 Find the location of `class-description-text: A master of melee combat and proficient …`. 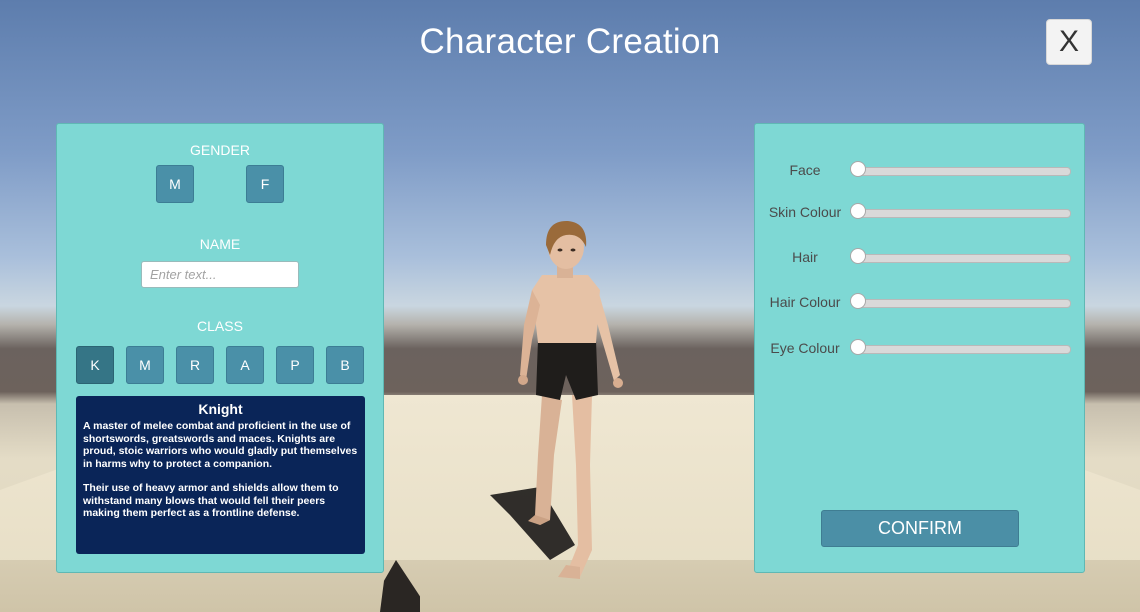

class-description-text: A master of melee combat and proficient … is located at coordinates (220, 470).